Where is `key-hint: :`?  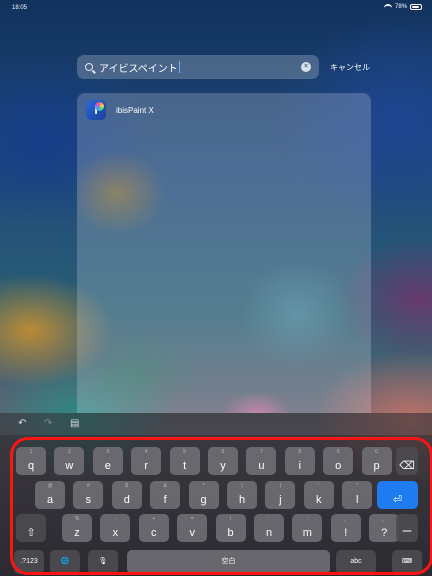
key-hint: : is located at coordinates (307, 519).